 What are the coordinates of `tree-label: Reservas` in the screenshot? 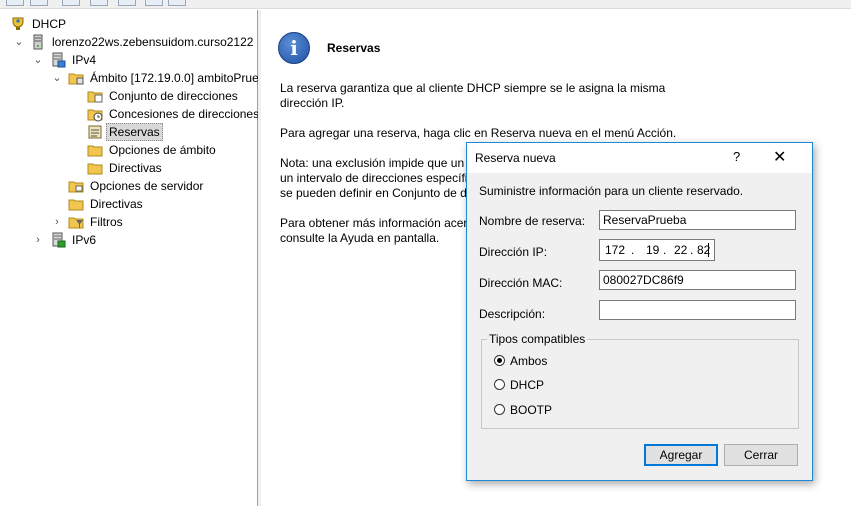 It's located at (134, 132).